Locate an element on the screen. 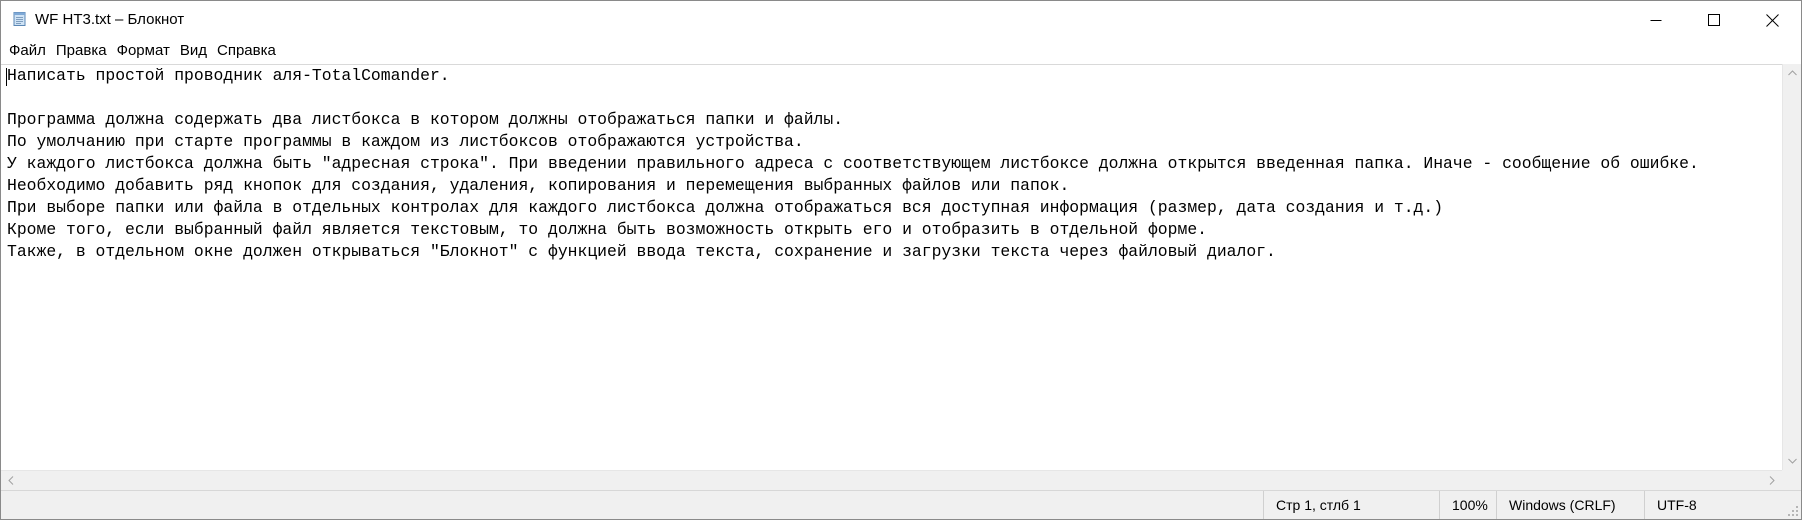 Image resolution: width=1802 pixels, height=520 pixels. menu-bar: Файл Правка Формат Вид Справка is located at coordinates (901, 51).